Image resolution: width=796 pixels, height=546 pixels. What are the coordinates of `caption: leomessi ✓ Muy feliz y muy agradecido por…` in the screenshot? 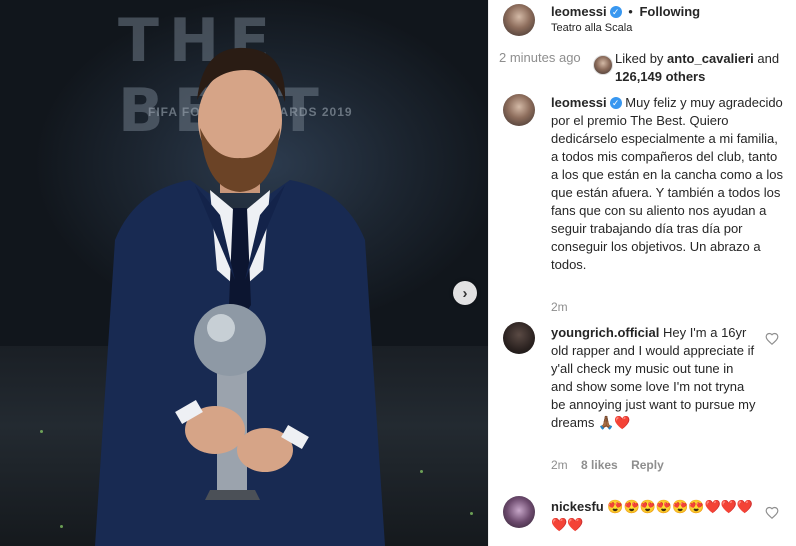 It's located at (667, 184).